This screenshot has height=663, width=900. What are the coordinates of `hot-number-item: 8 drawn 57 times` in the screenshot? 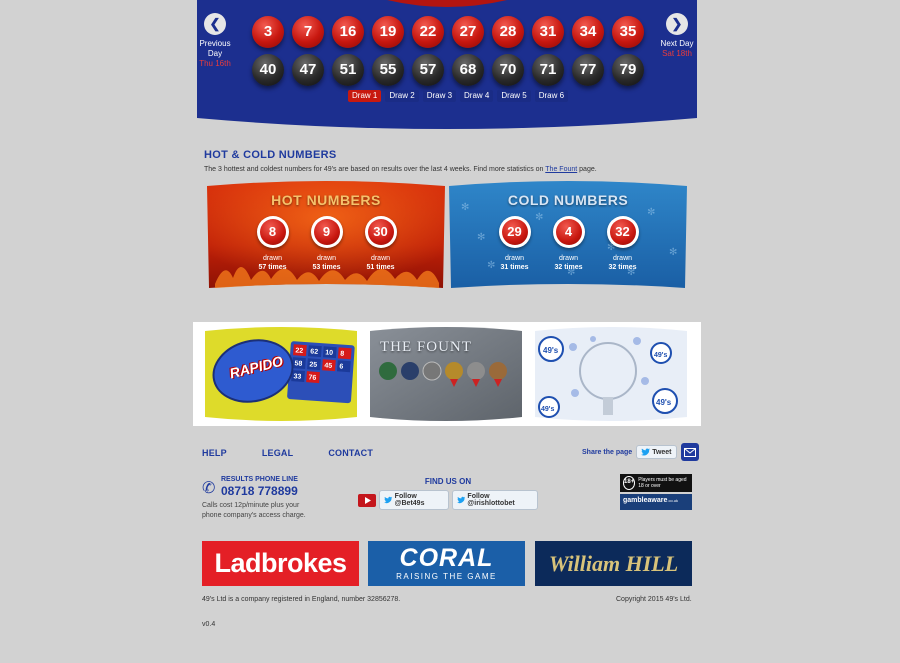 It's located at (272, 244).